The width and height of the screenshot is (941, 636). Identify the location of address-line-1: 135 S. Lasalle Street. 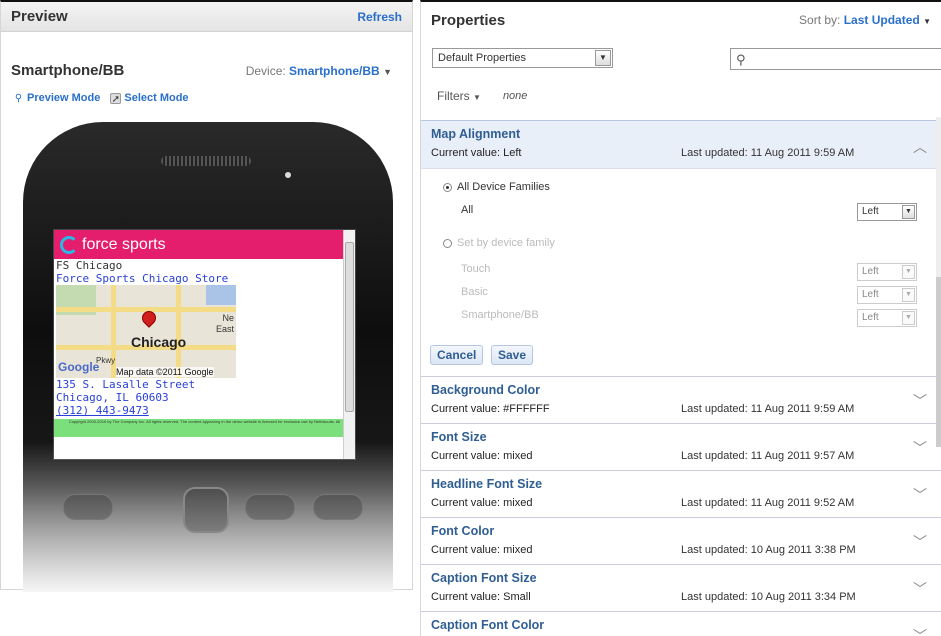
(126, 384).